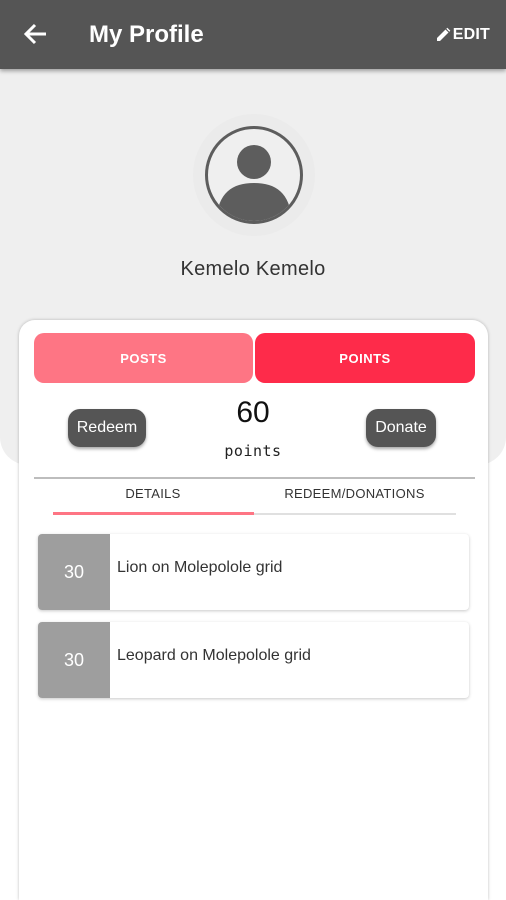 This screenshot has width=506, height=900. What do you see at coordinates (253, 451) in the screenshot?
I see `points-unit-label: points` at bounding box center [253, 451].